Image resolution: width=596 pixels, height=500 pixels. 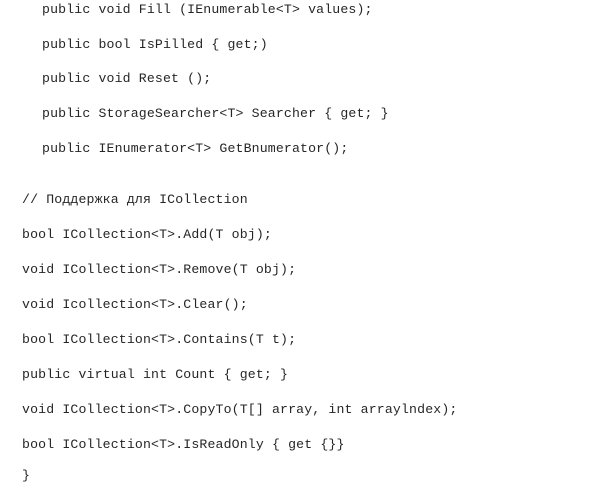 What do you see at coordinates (135, 304) in the screenshot?
I see `code-line-clear: void Icollection<T>.Clear();` at bounding box center [135, 304].